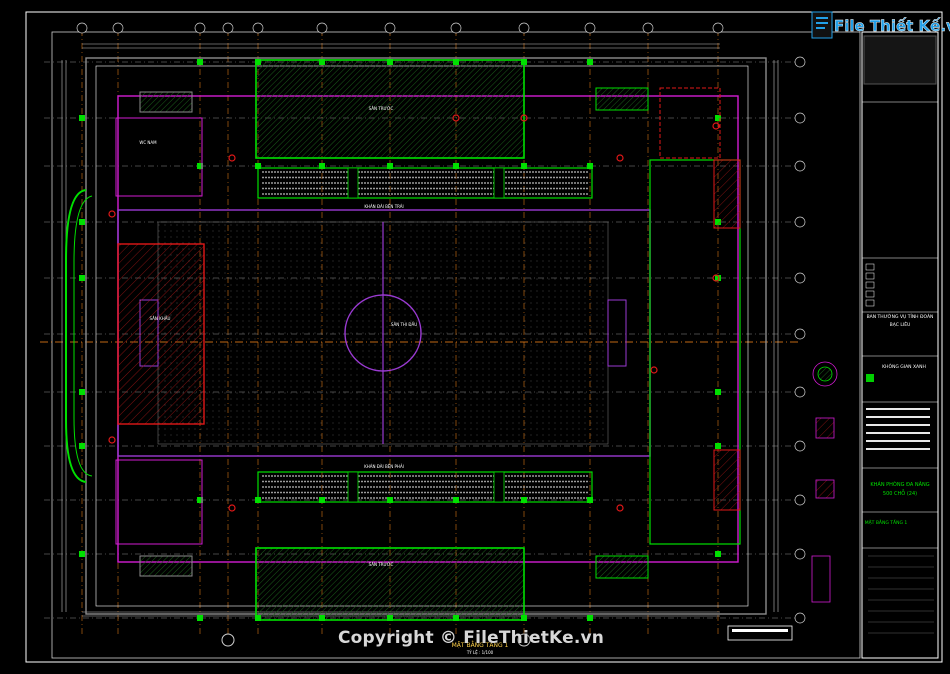  I want to click on stand-top-label: KHÁN ĐÀI BÊN TRÁI, so click(383, 206).